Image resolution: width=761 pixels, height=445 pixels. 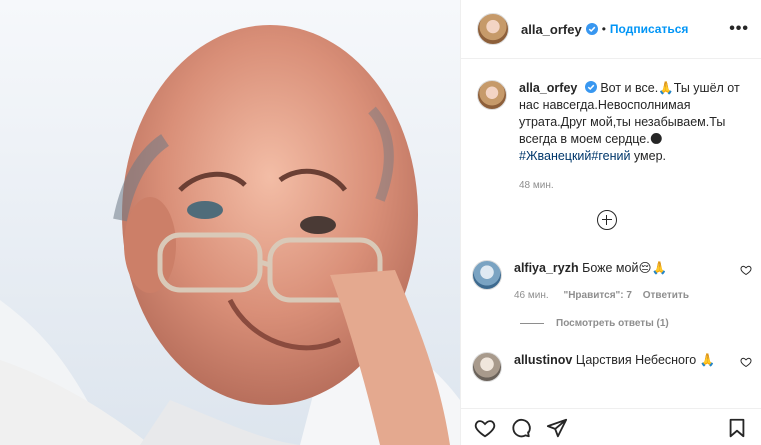 What do you see at coordinates (492, 95) in the screenshot?
I see `caption-avatar` at bounding box center [492, 95].